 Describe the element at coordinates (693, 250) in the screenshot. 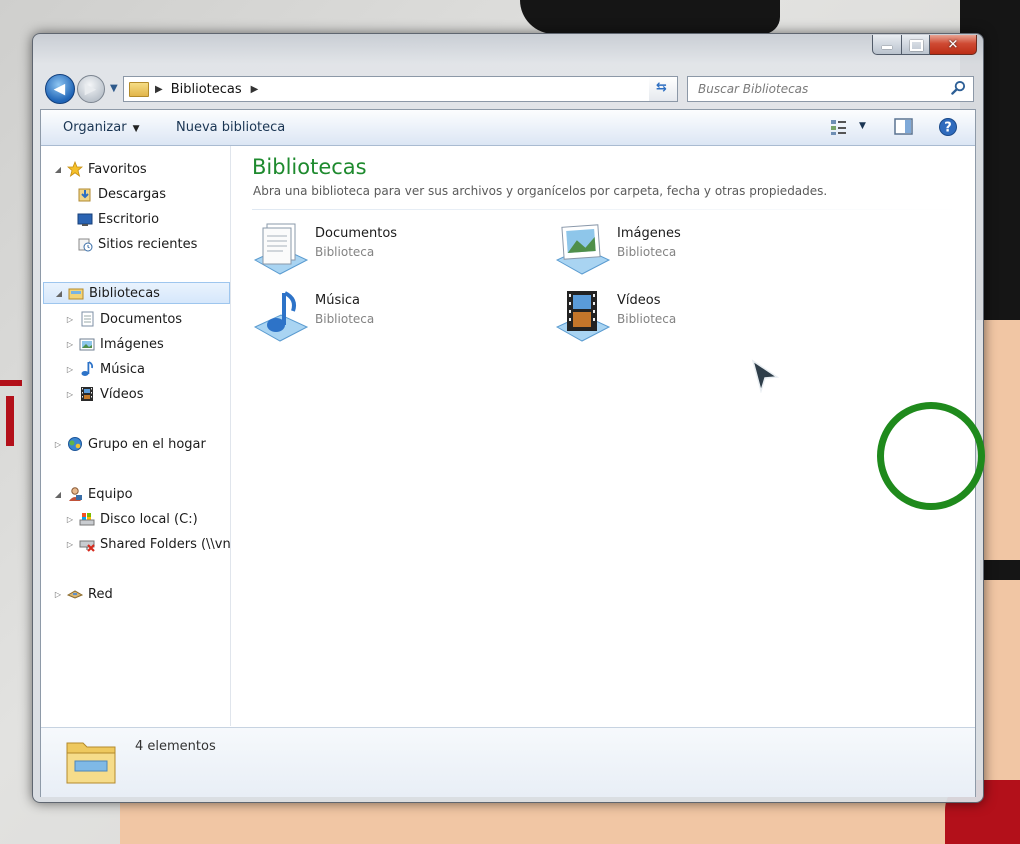

I see `library-tile-imagenes: Imágenes Biblioteca` at that location.